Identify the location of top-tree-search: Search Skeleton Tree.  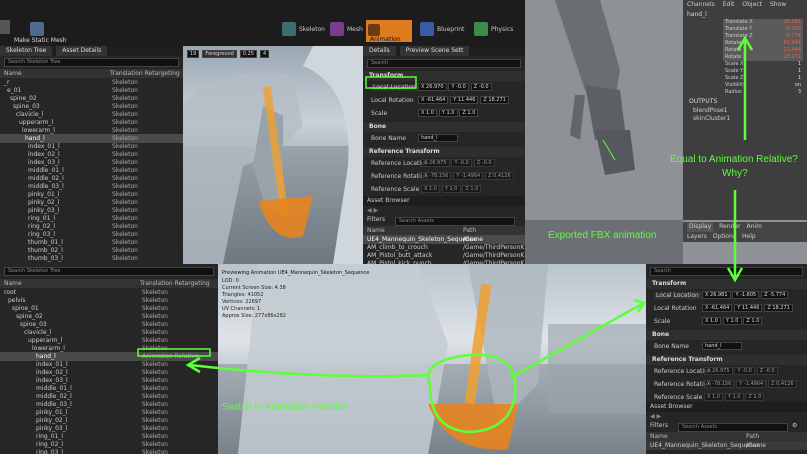
(91, 62).